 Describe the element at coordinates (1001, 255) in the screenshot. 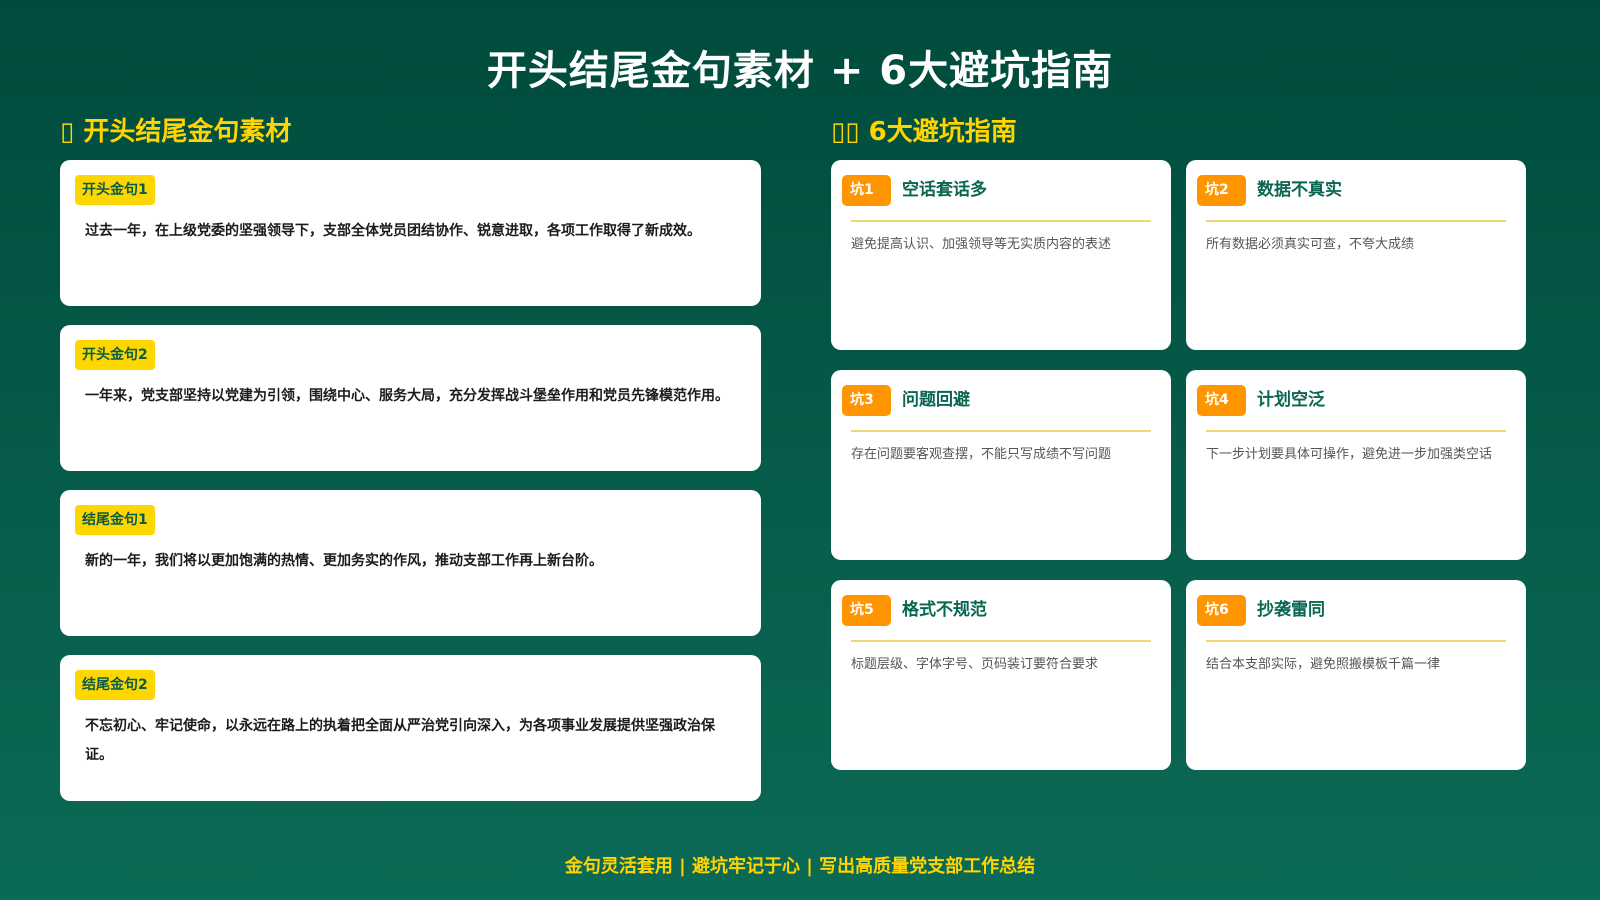

I see `pit-card-1: 坑1 空话套话多 避免提高认识、加强领导等无实质内容的表述` at that location.